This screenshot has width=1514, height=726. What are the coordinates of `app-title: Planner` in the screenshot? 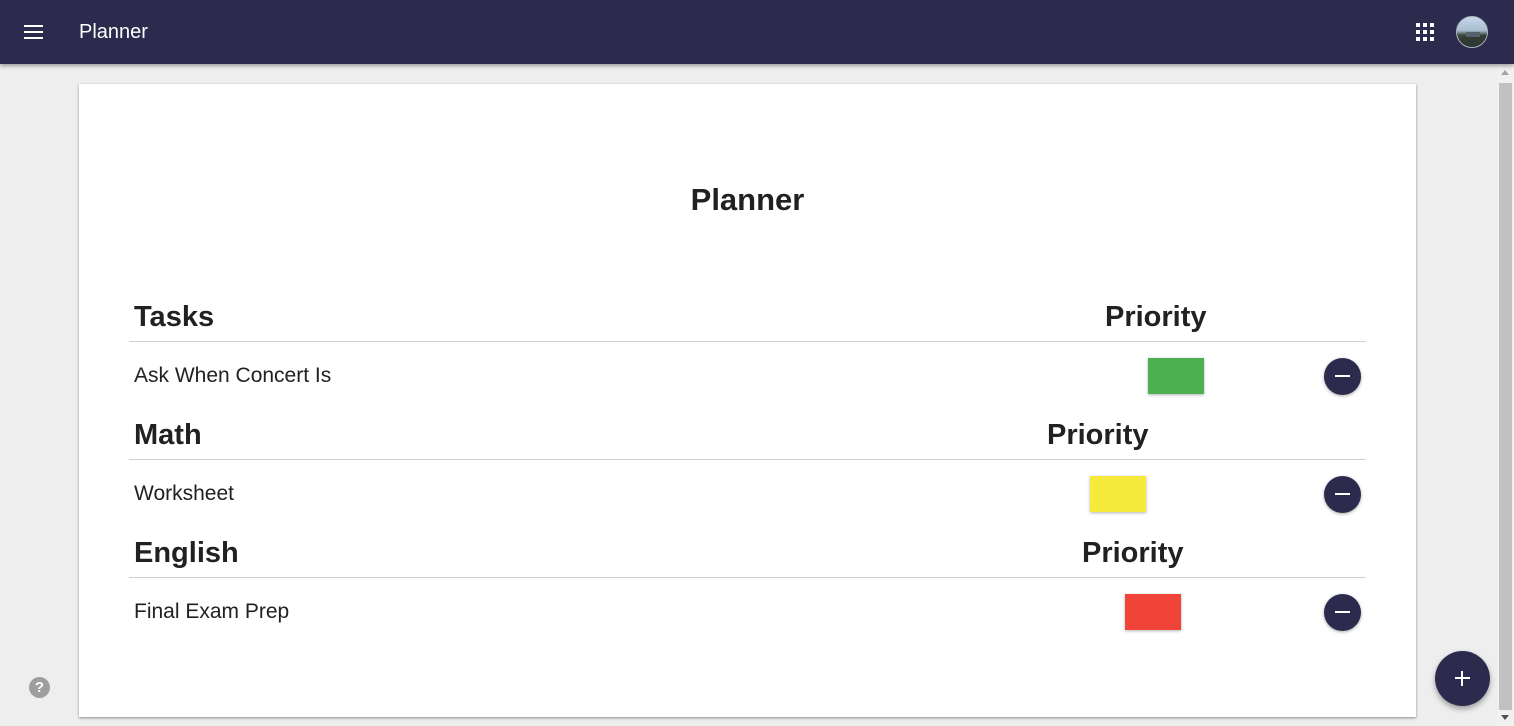 It's located at (113, 32).